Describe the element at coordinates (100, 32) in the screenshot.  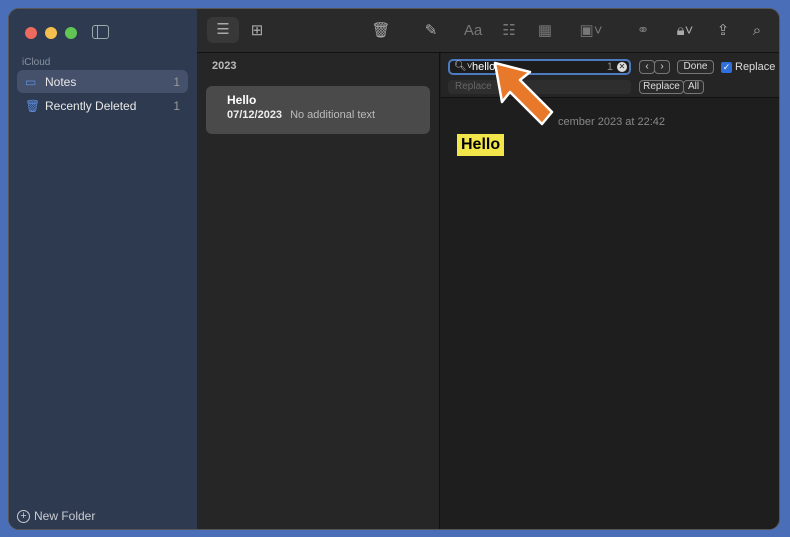
I see `sidebar-toggle-icon` at that location.